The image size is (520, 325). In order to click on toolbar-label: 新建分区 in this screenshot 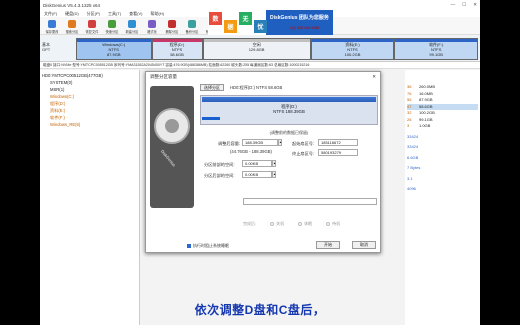, I will do `click(132, 32)`.